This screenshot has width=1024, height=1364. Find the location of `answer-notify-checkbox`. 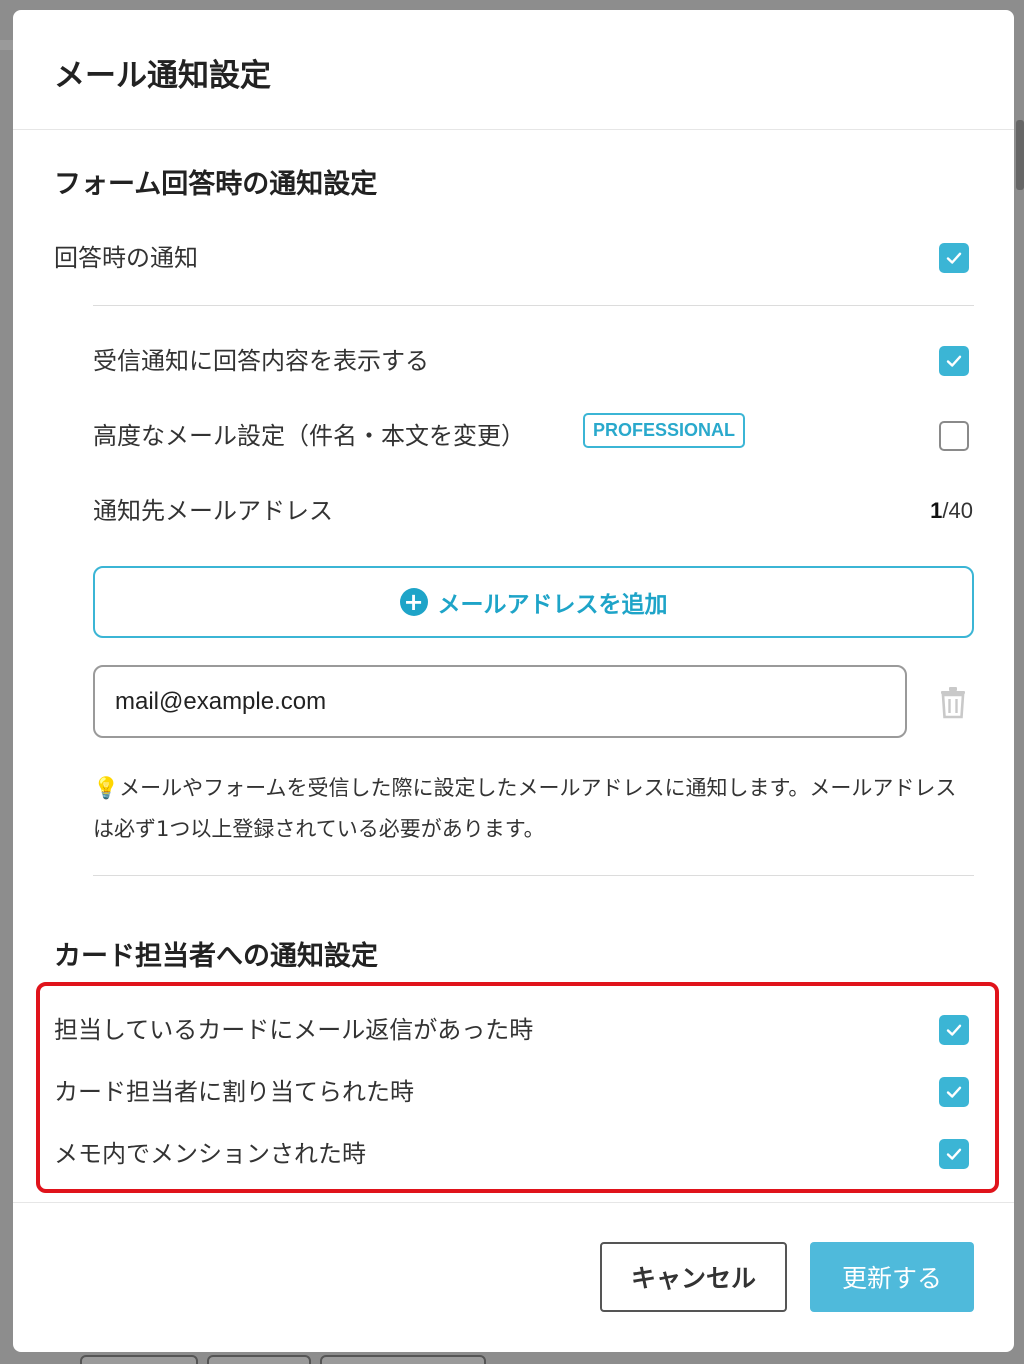

answer-notify-checkbox is located at coordinates (954, 258).